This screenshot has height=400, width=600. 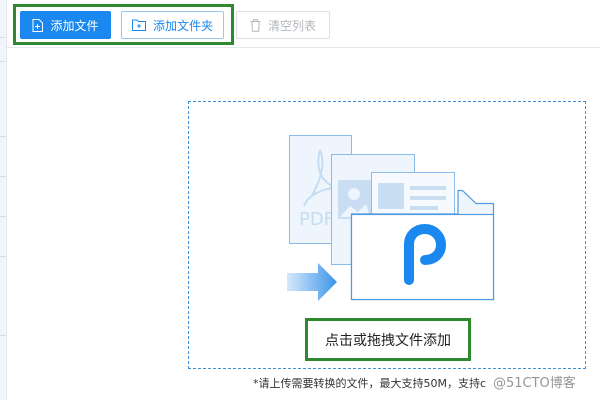 I want to click on upload-limit-note: *请上传需要转换的文件，最大支持50M，支持c, so click(x=370, y=383).